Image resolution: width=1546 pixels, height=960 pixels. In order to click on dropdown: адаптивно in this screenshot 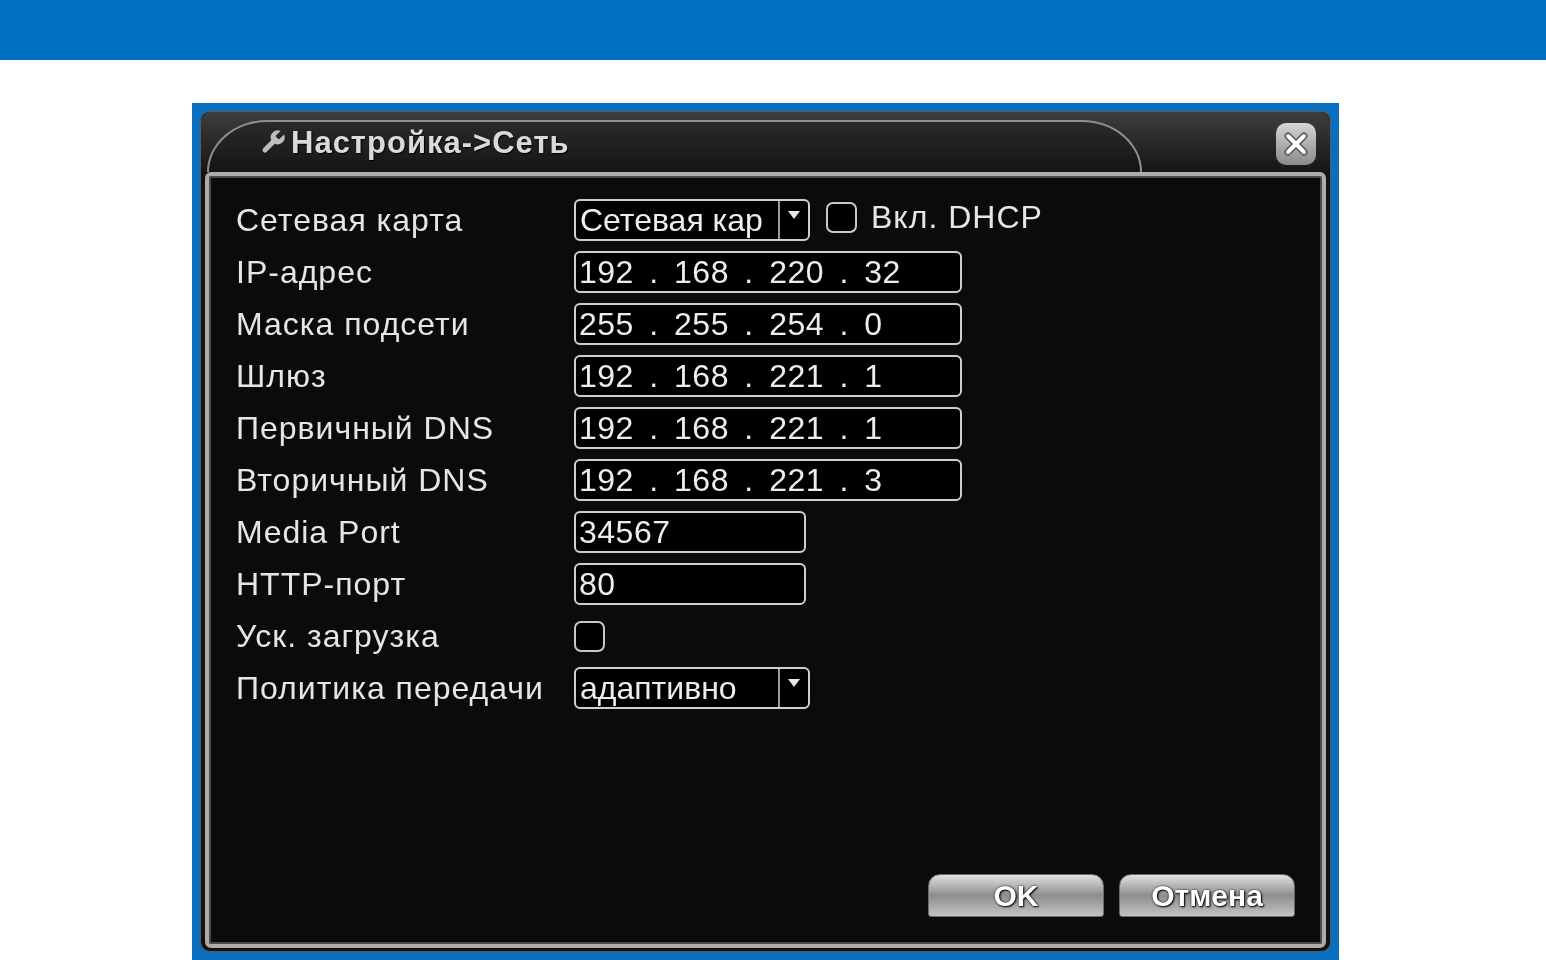, I will do `click(692, 688)`.